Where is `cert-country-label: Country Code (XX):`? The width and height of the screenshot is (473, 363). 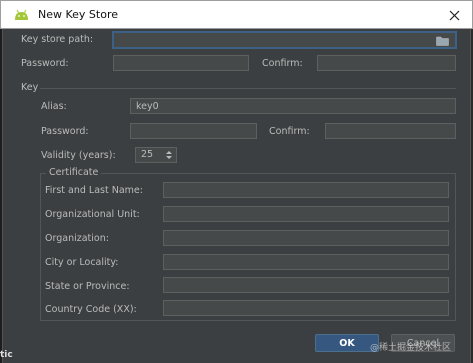 cert-country-label: Country Code (XX): is located at coordinates (91, 309).